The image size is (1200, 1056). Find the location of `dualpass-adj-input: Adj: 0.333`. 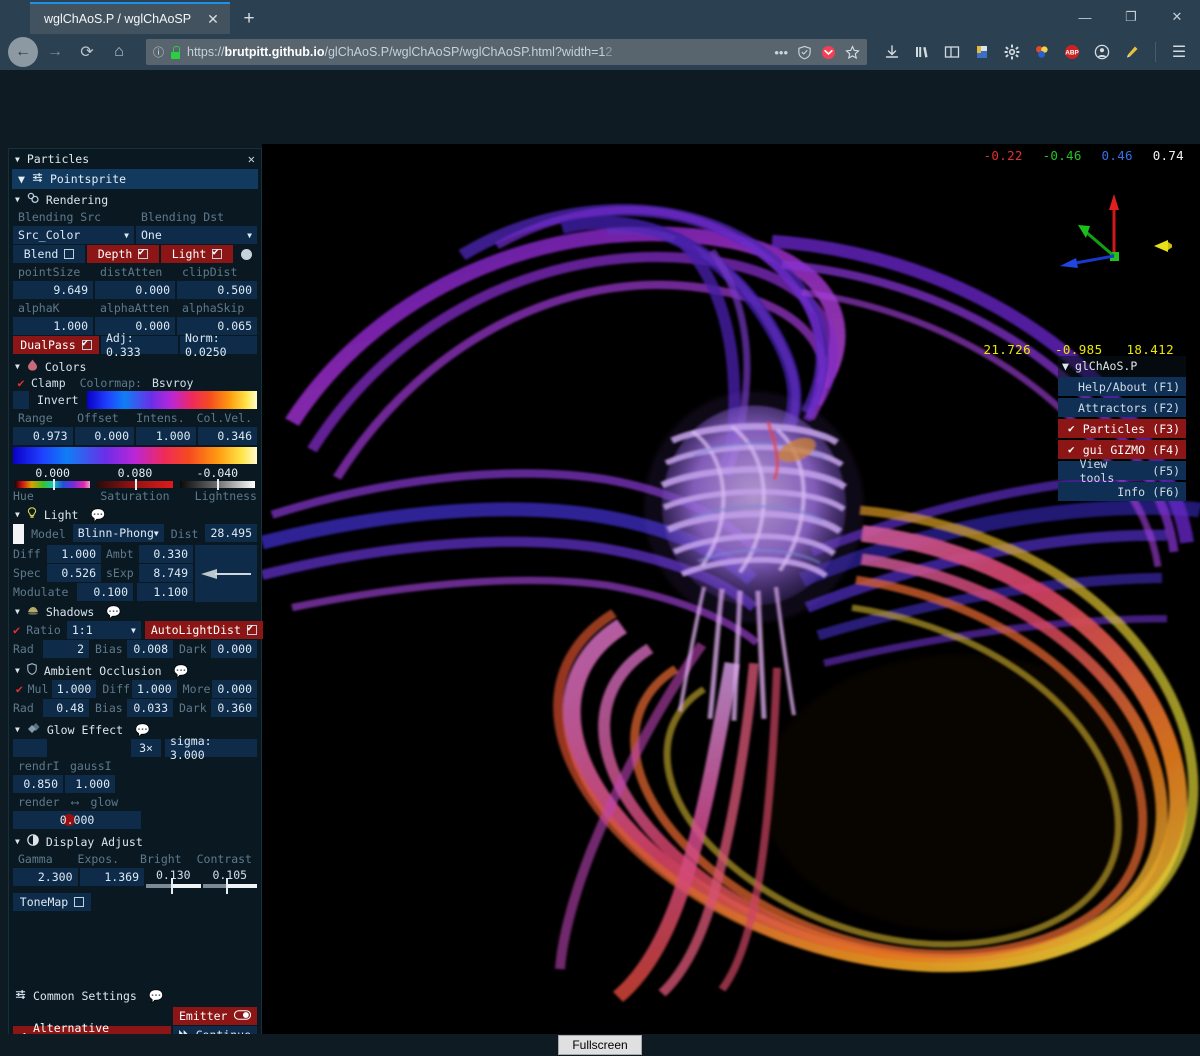

dualpass-adj-input: Adj: 0.333 is located at coordinates (139, 345).